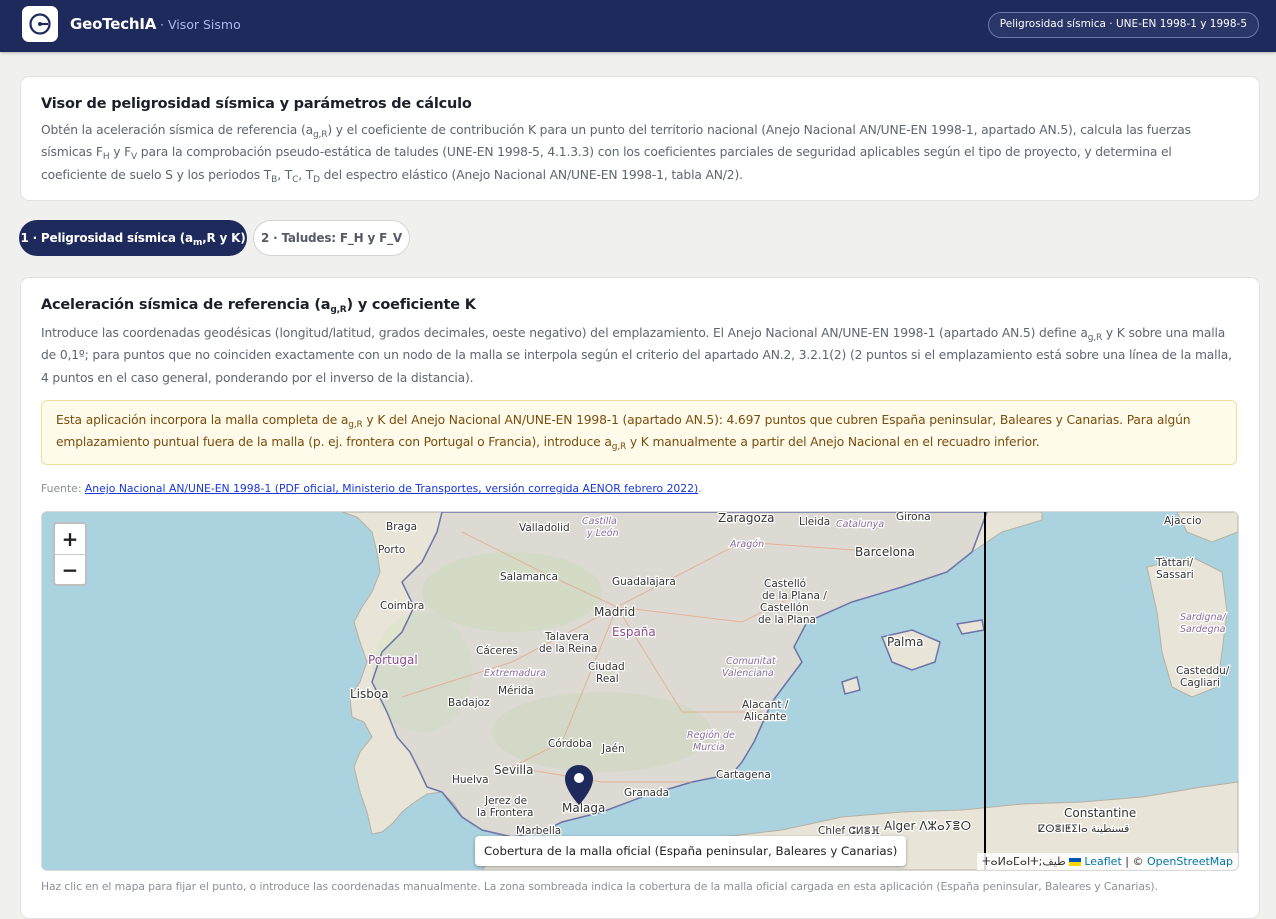 The width and height of the screenshot is (1276, 919). What do you see at coordinates (765, 705) in the screenshot?
I see `map-label: Alacant /` at bounding box center [765, 705].